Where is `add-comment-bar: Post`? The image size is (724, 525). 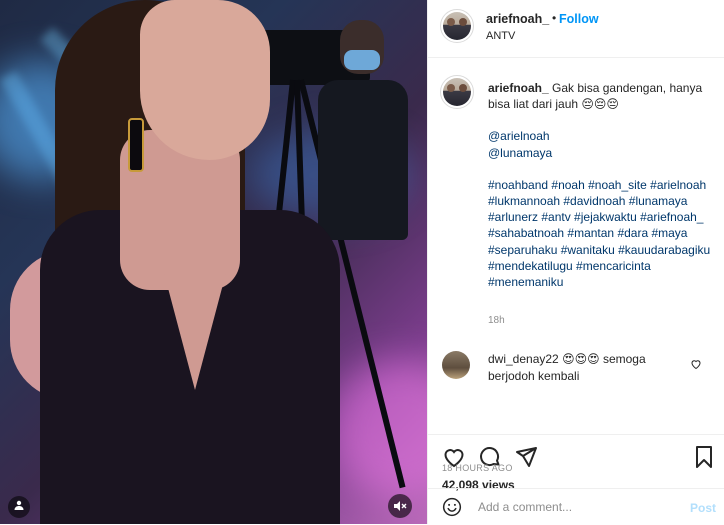 add-comment-bar: Post is located at coordinates (576, 506).